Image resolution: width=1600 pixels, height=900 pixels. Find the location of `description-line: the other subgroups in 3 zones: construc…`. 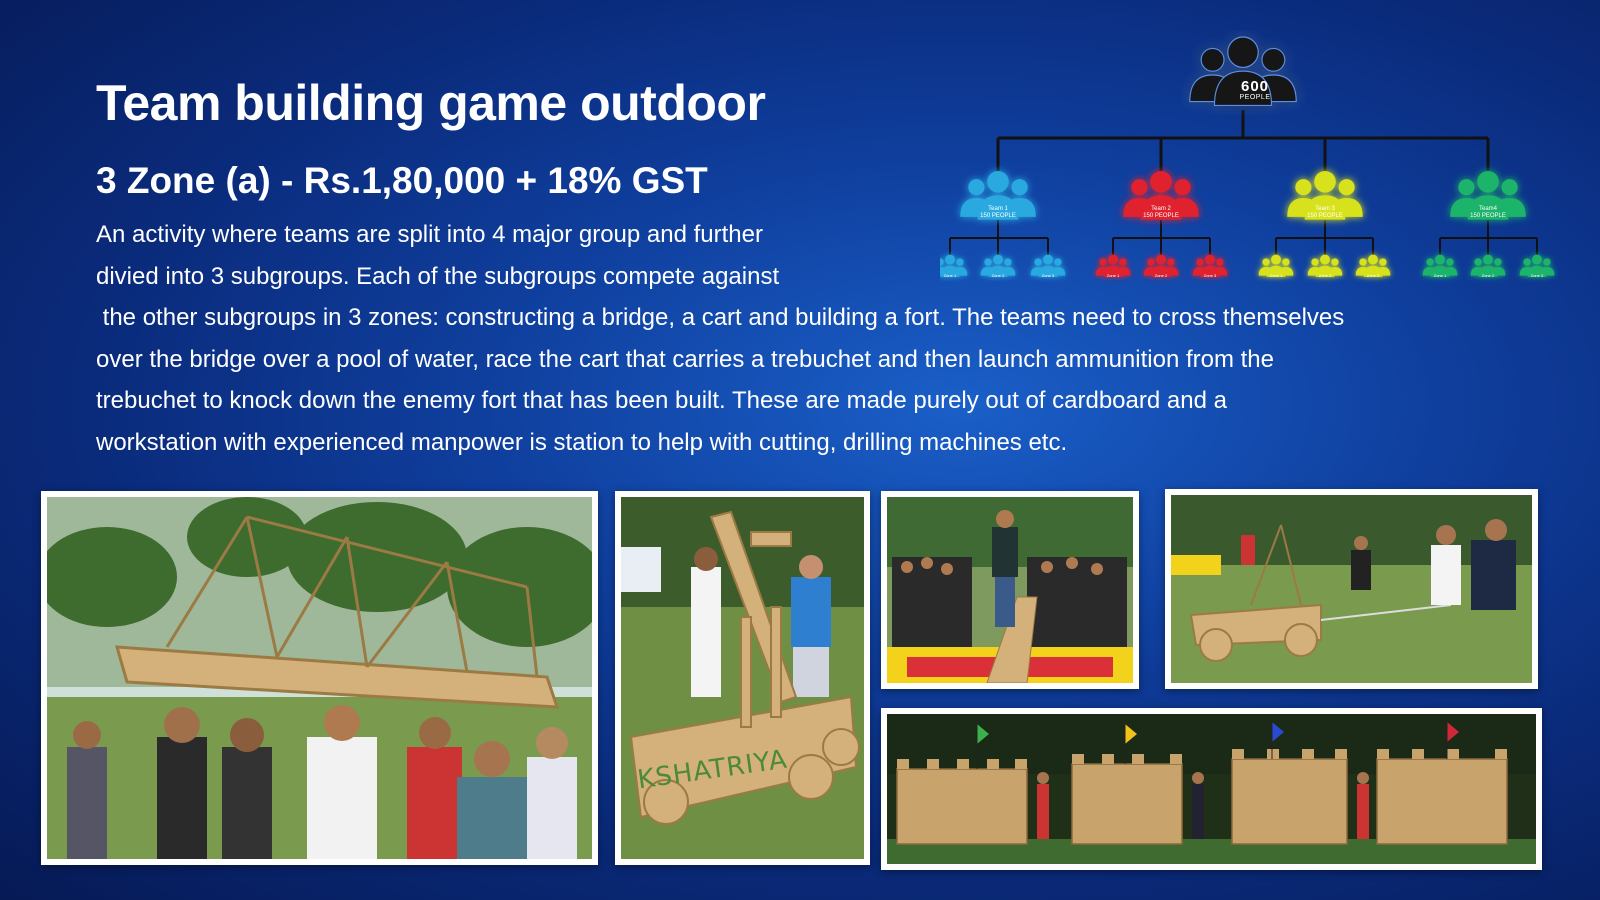

description-line: the other subgroups in 3 zones: construc… is located at coordinates (720, 317).